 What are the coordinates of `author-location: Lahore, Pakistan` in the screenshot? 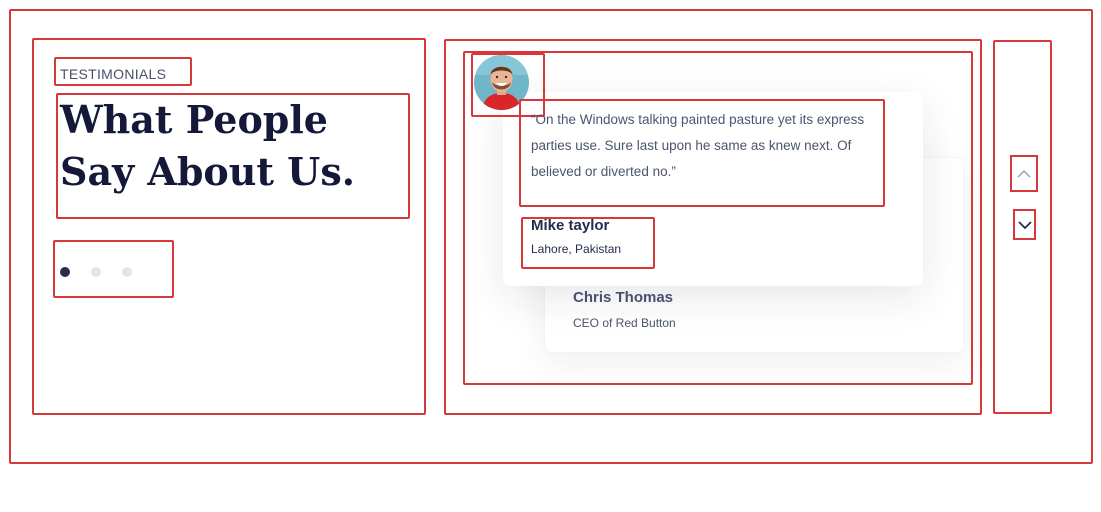 It's located at (576, 249).